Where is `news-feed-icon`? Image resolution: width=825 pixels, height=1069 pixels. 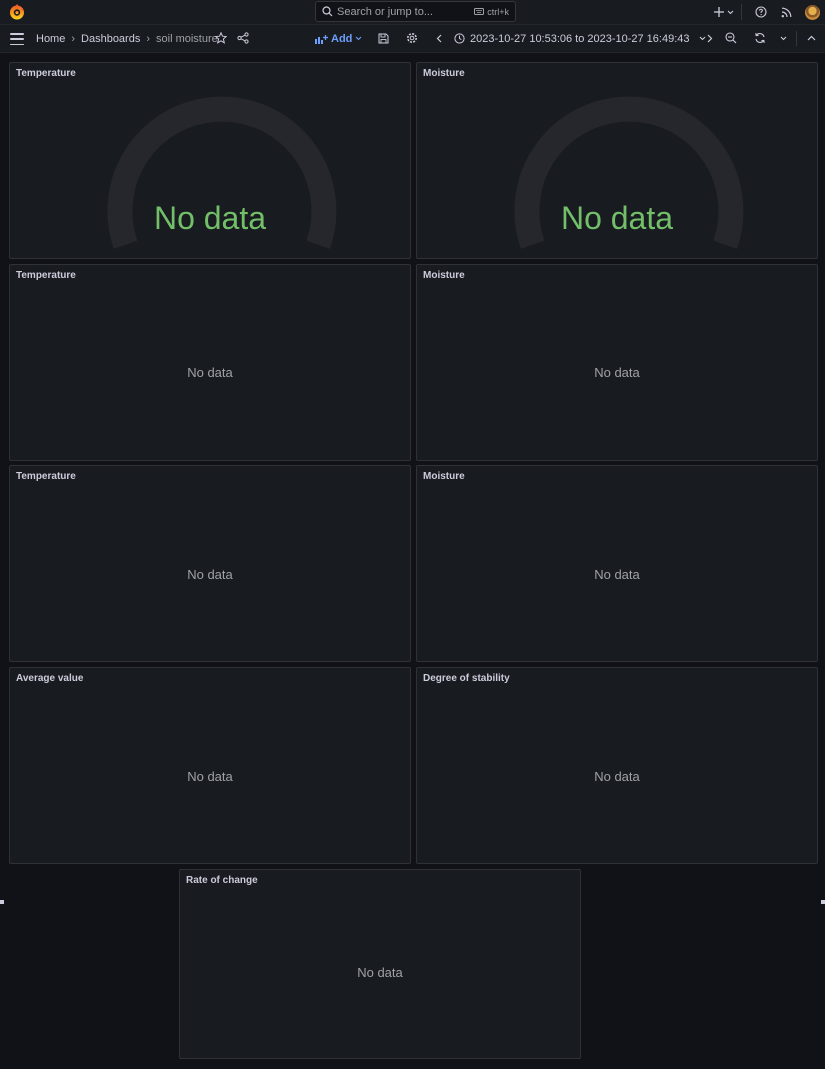
news-feed-icon is located at coordinates (786, 12).